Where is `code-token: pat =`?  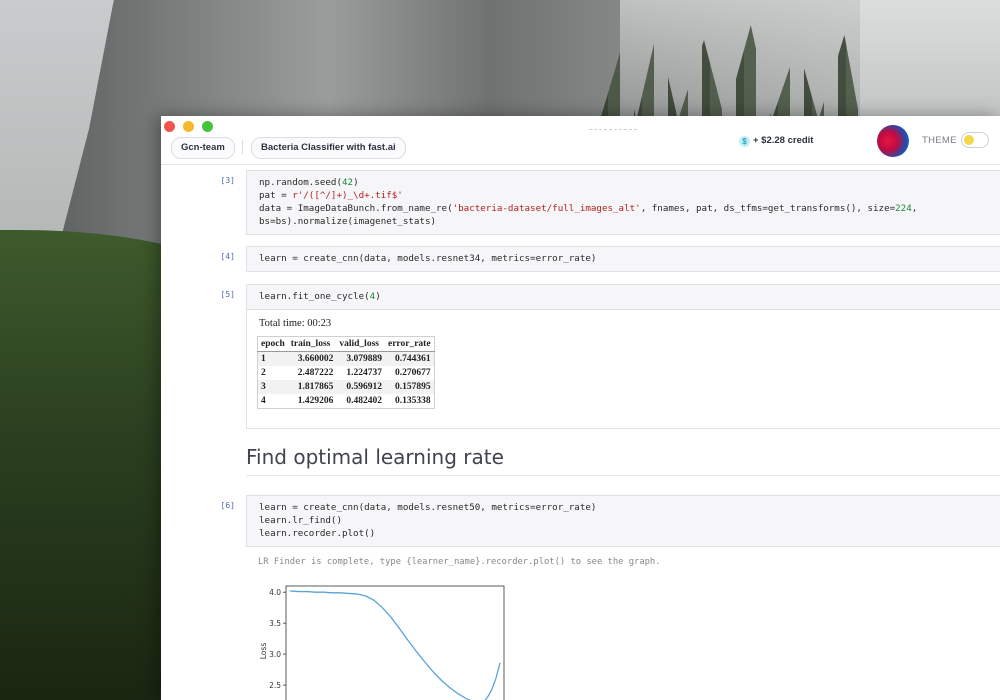 code-token: pat = is located at coordinates (276, 195).